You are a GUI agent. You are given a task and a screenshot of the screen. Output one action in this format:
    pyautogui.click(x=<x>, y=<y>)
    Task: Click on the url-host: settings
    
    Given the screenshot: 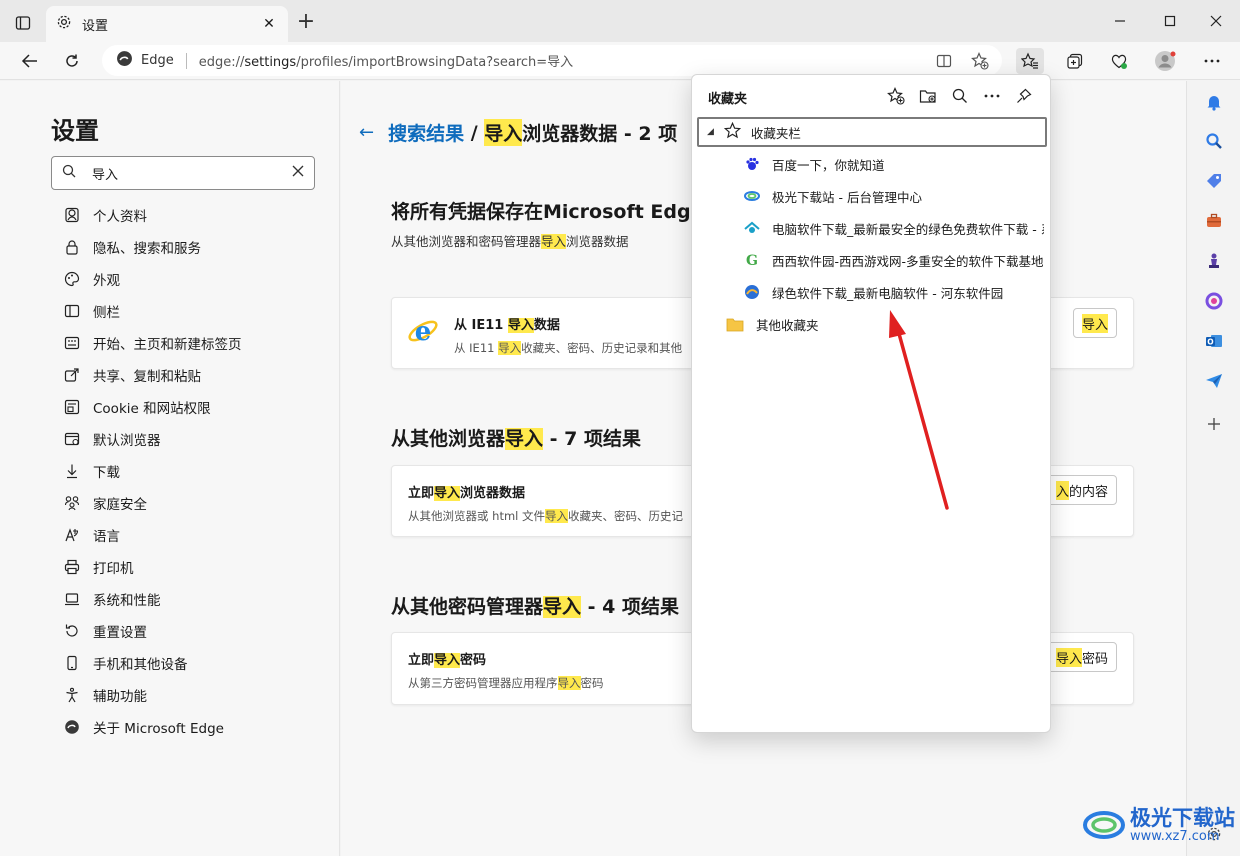 What is the action you would take?
    pyautogui.click(x=270, y=62)
    